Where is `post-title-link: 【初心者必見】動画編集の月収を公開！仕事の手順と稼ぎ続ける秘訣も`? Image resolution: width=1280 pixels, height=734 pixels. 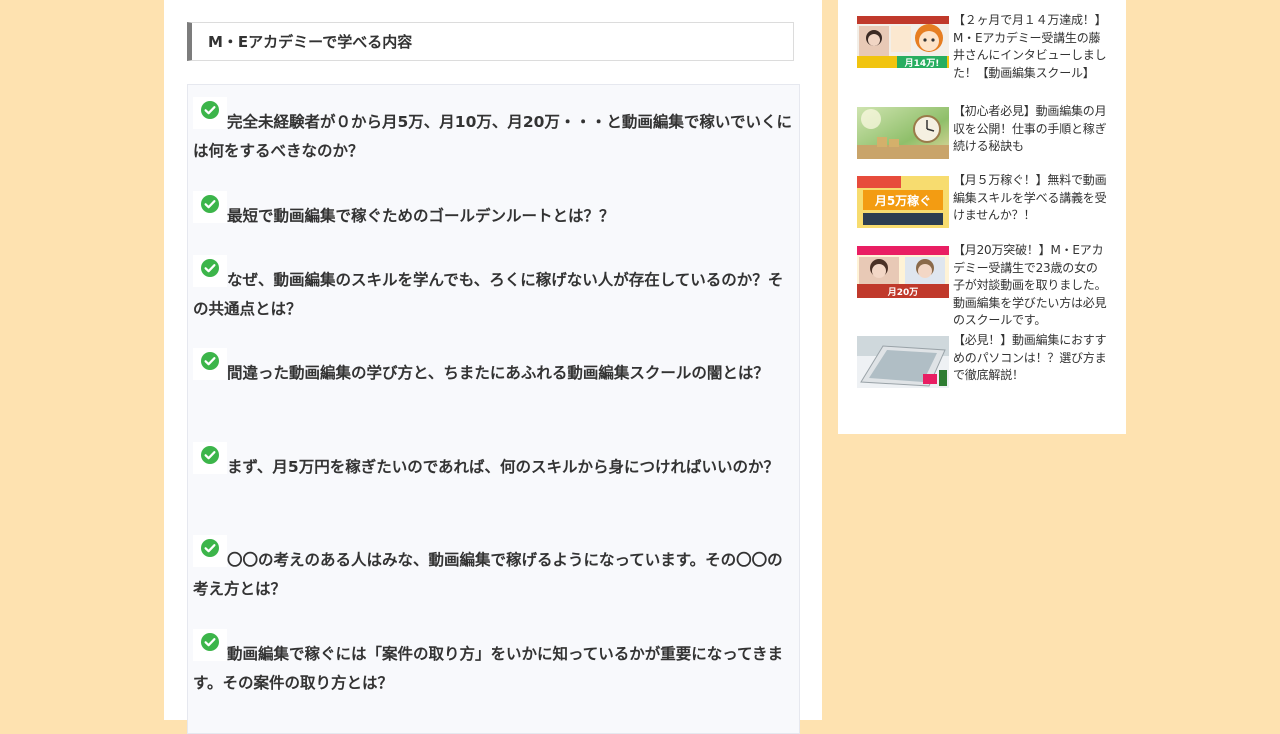
post-title-link: 【初心者必見】動画編集の月収を公開！仕事の手順と稼ぎ続ける秘訣も is located at coordinates (1031, 129).